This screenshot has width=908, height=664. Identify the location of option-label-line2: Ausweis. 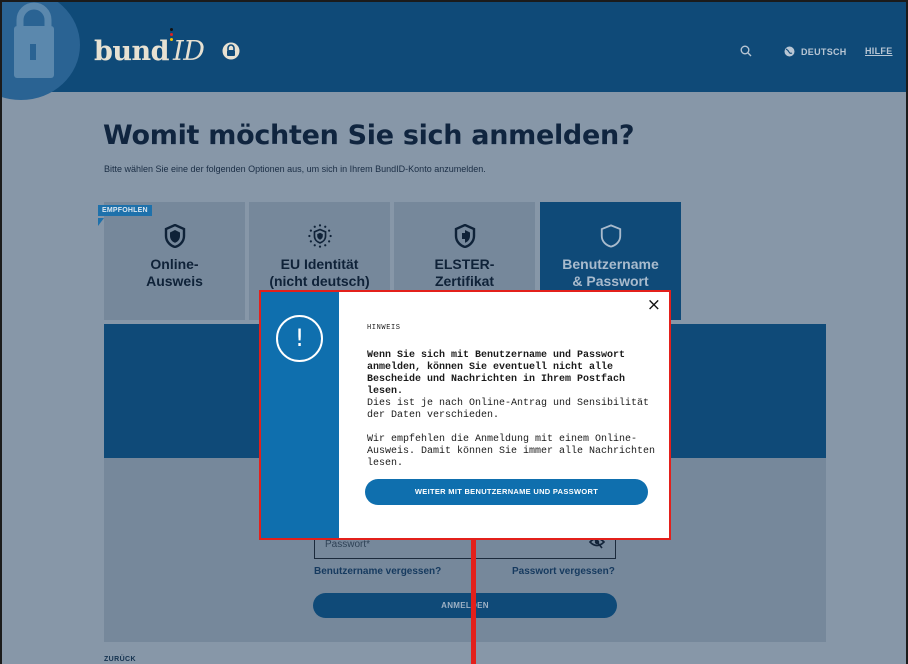
(174, 281).